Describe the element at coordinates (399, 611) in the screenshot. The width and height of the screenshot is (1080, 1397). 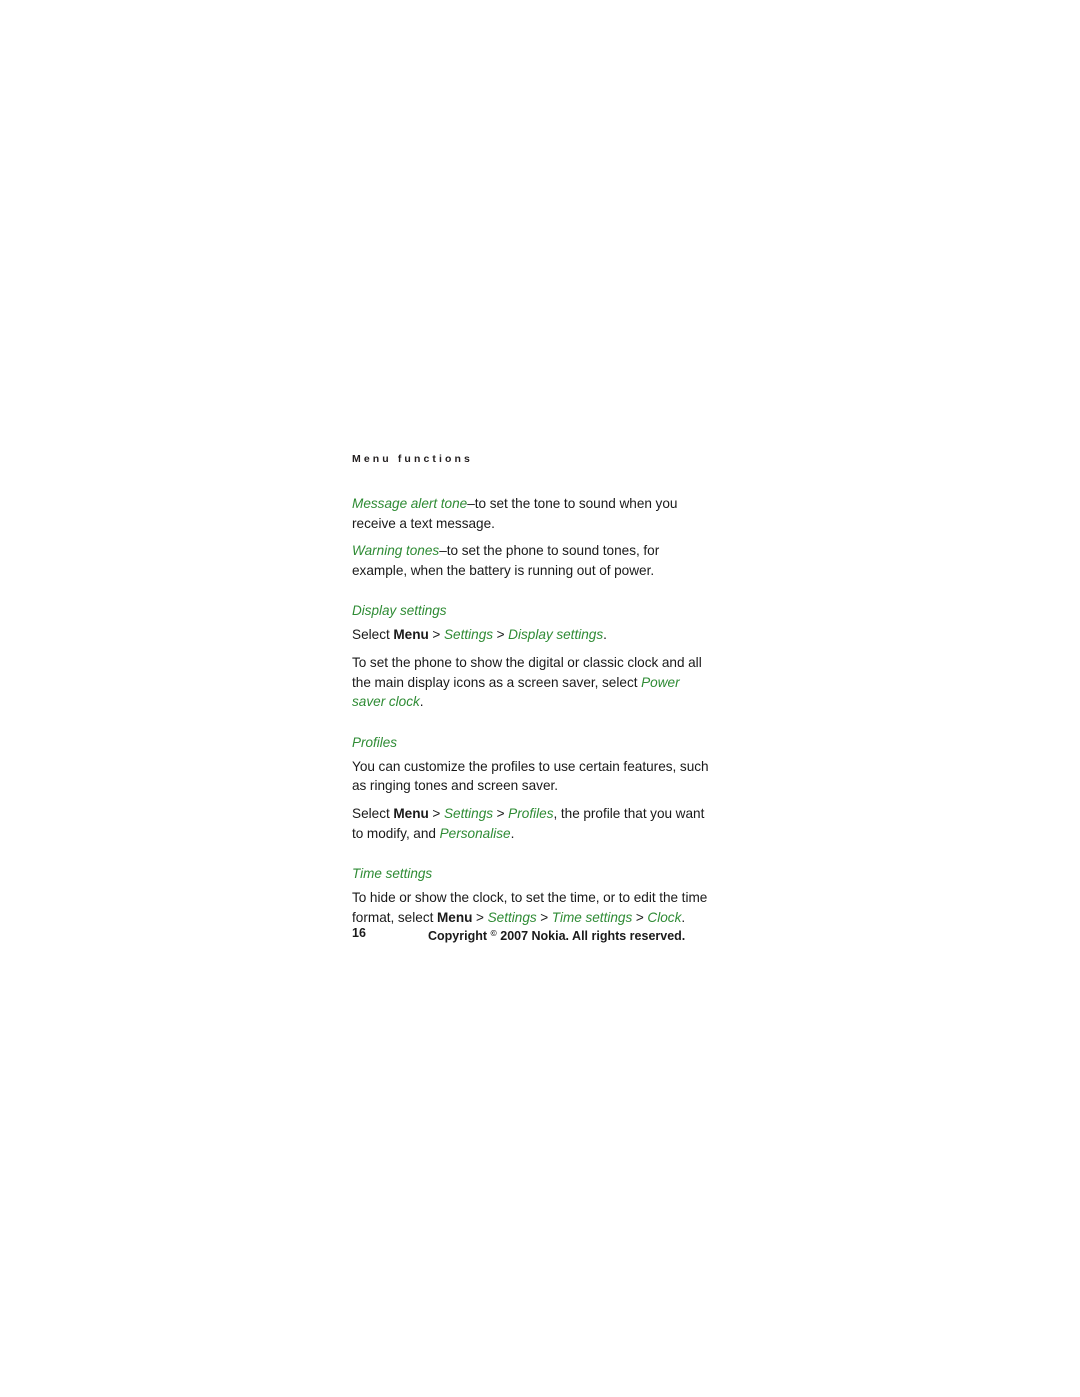
I see `section-heading-display-settings: Display settings` at that location.